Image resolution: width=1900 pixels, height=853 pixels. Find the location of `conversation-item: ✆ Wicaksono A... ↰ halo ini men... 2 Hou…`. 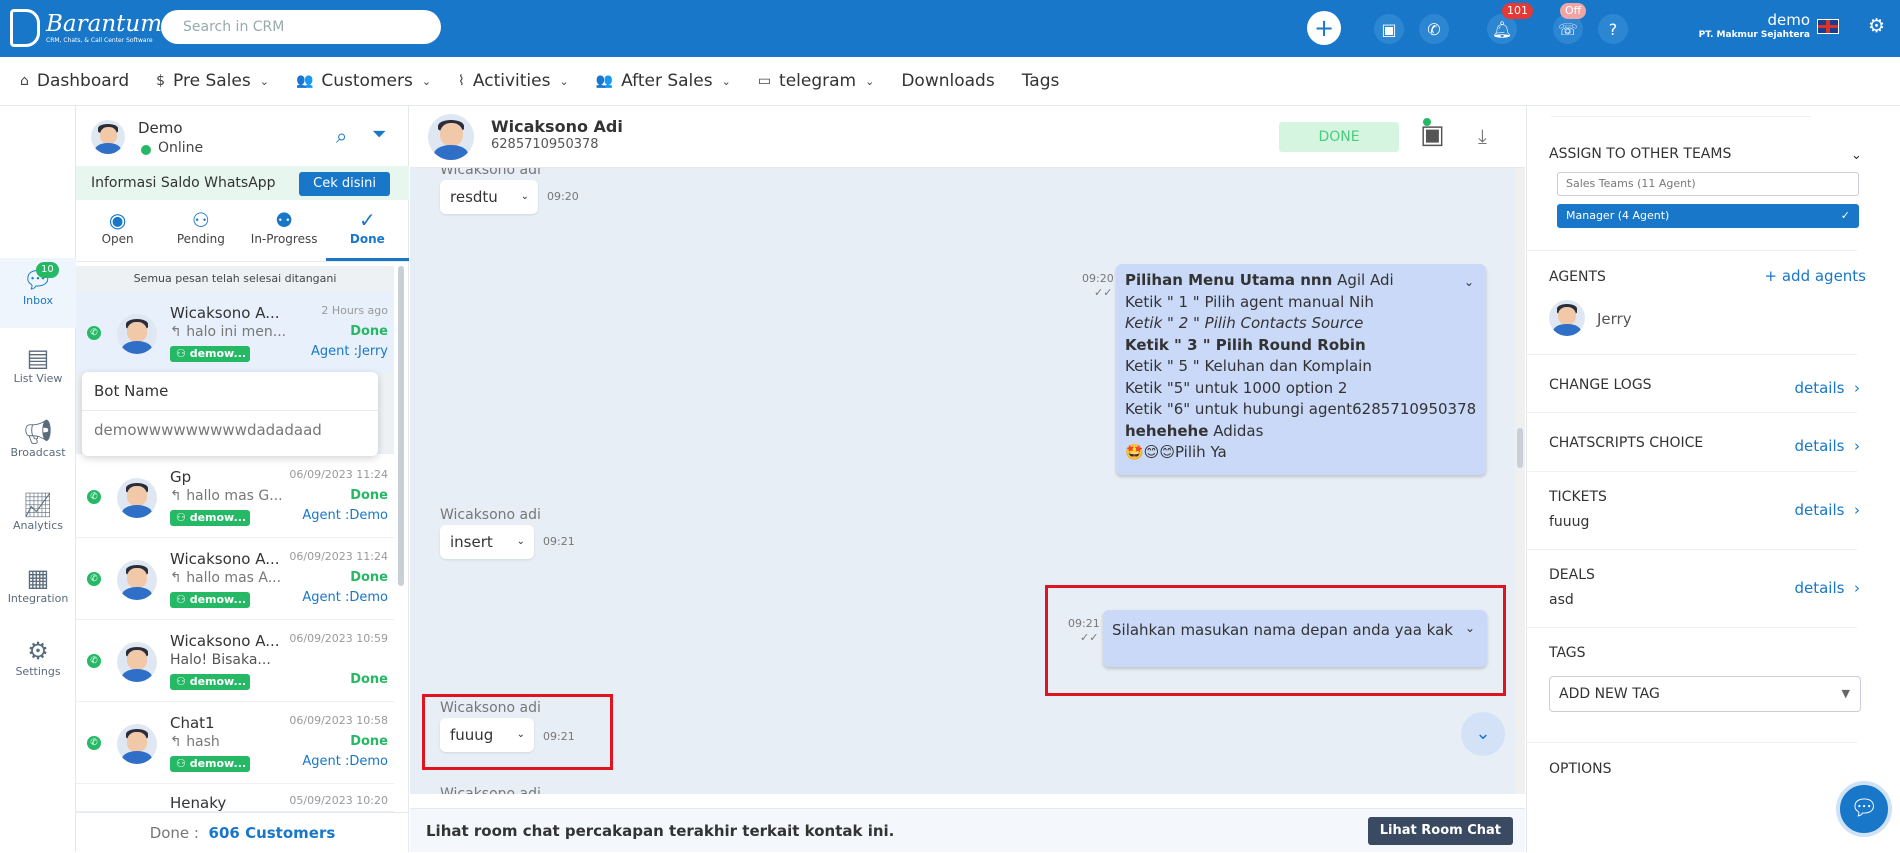

conversation-item: ✆ Wicaksono A... ↰ halo ini men... 2 Hou… is located at coordinates (235, 333).